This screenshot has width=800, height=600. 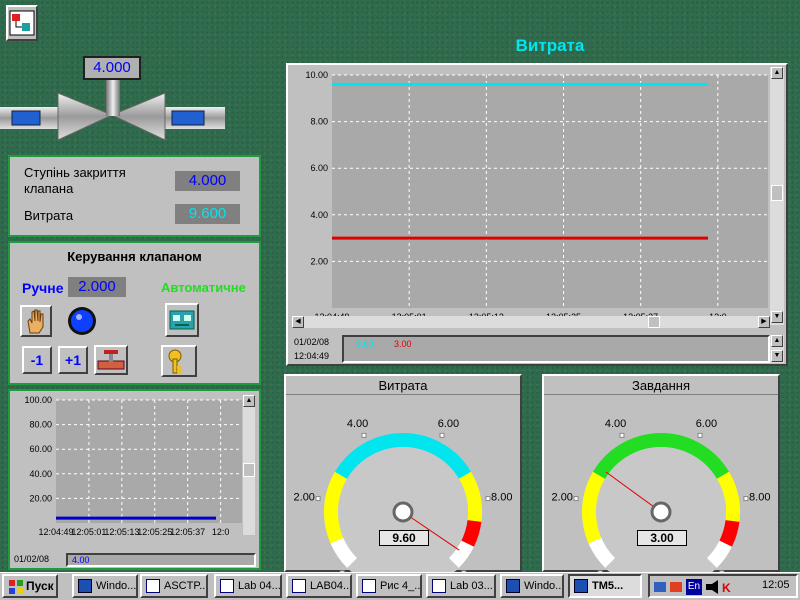 I want to click on start-button: Пуск, so click(x=30, y=586).